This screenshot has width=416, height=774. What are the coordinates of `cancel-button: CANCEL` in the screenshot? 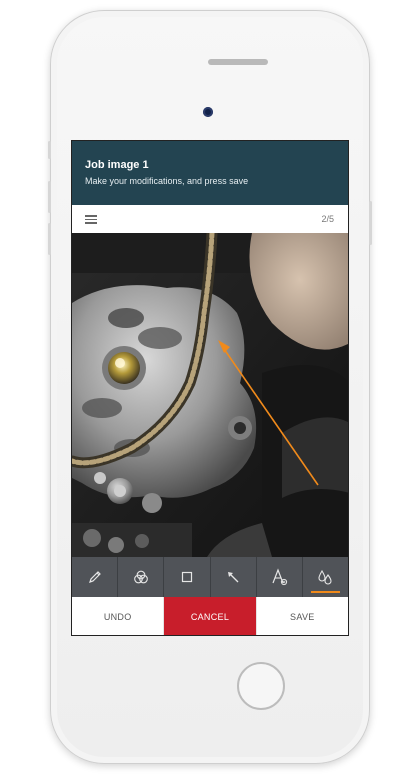 It's located at (210, 616).